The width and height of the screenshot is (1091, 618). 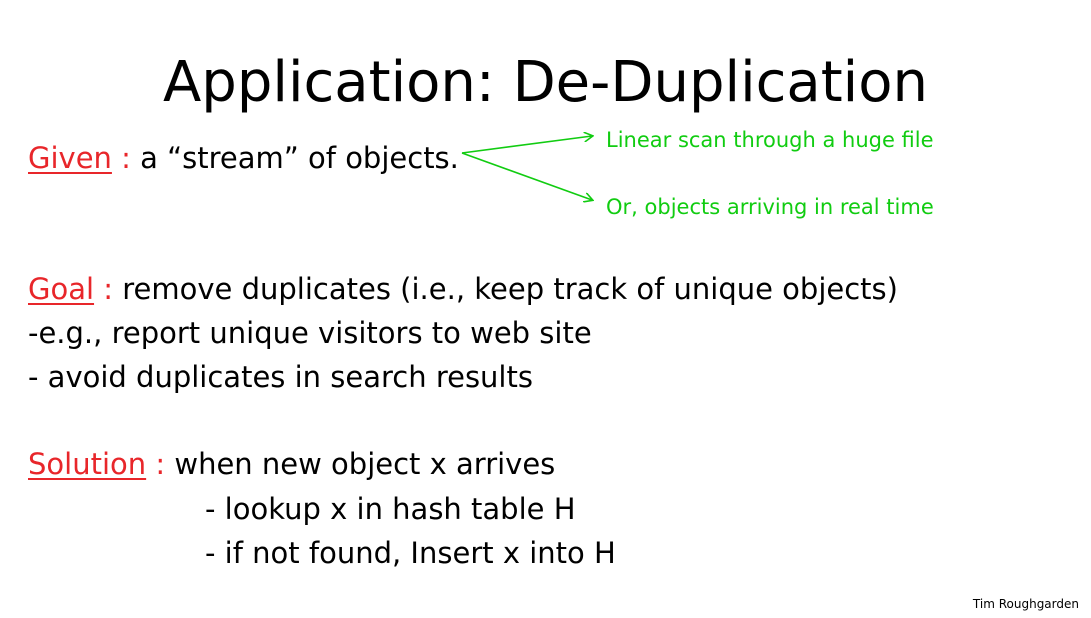 I want to click on annotation-real-time: Or, objects arriving in real time, so click(x=770, y=207).